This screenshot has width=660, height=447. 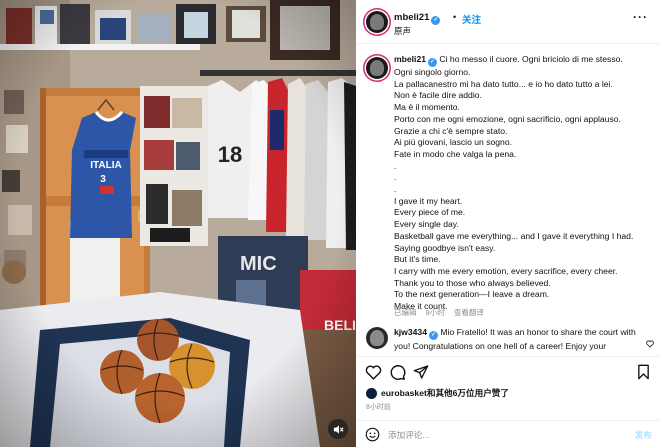 I want to click on likes-text: eurobasket和其他6万位用户赞了, so click(x=445, y=393).